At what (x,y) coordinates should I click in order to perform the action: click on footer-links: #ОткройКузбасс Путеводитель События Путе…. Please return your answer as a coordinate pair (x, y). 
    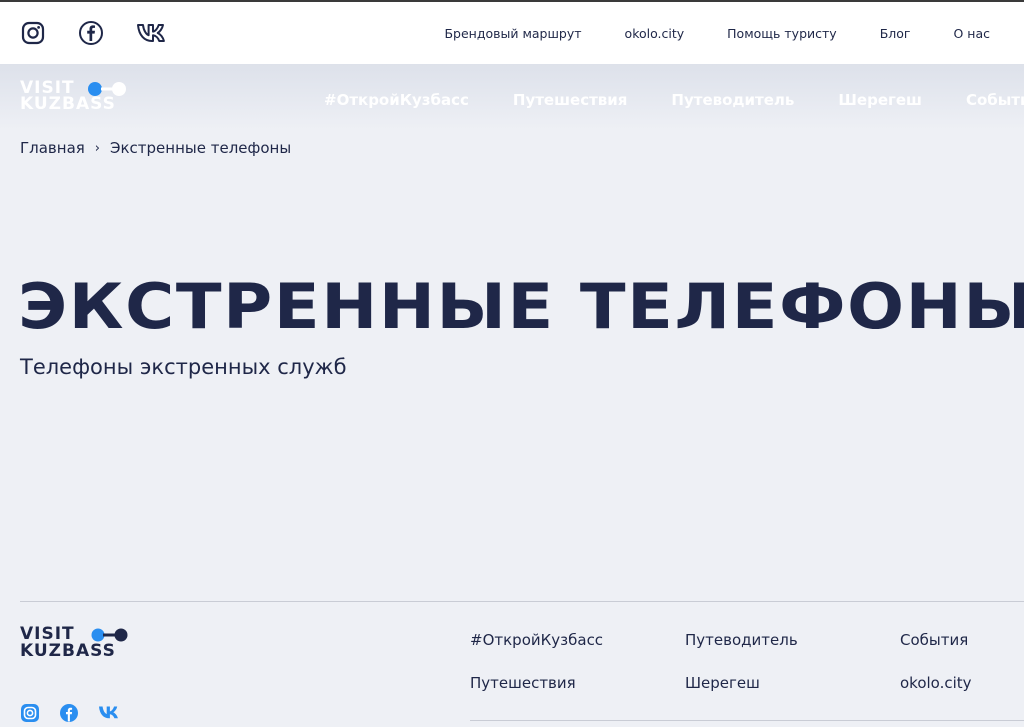
    Looking at the image, I should click on (745, 661).